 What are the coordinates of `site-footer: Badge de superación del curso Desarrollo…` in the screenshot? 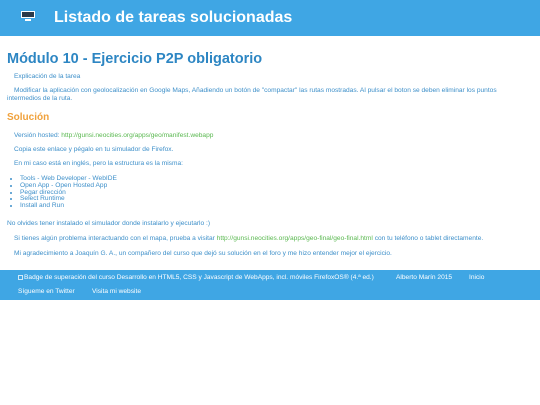 It's located at (270, 285).